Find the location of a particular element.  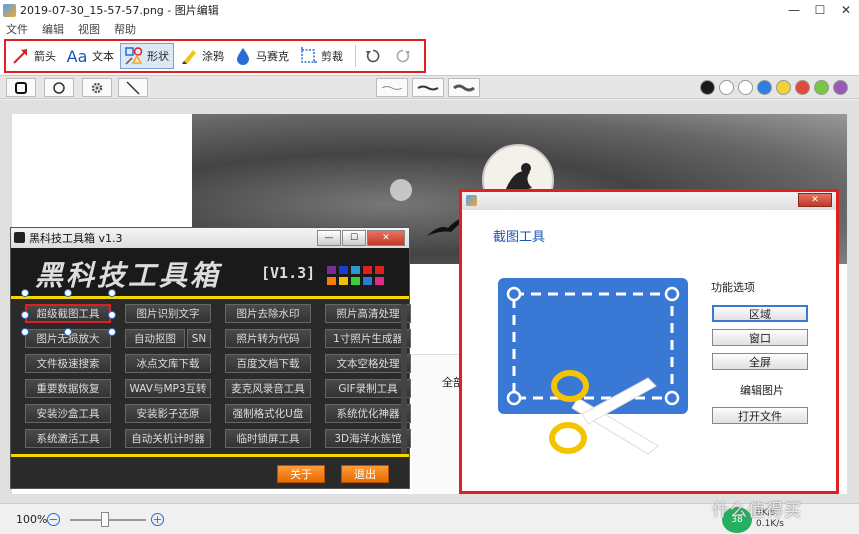

tool-sandbox: 安装沙盒工具 is located at coordinates (68, 413).